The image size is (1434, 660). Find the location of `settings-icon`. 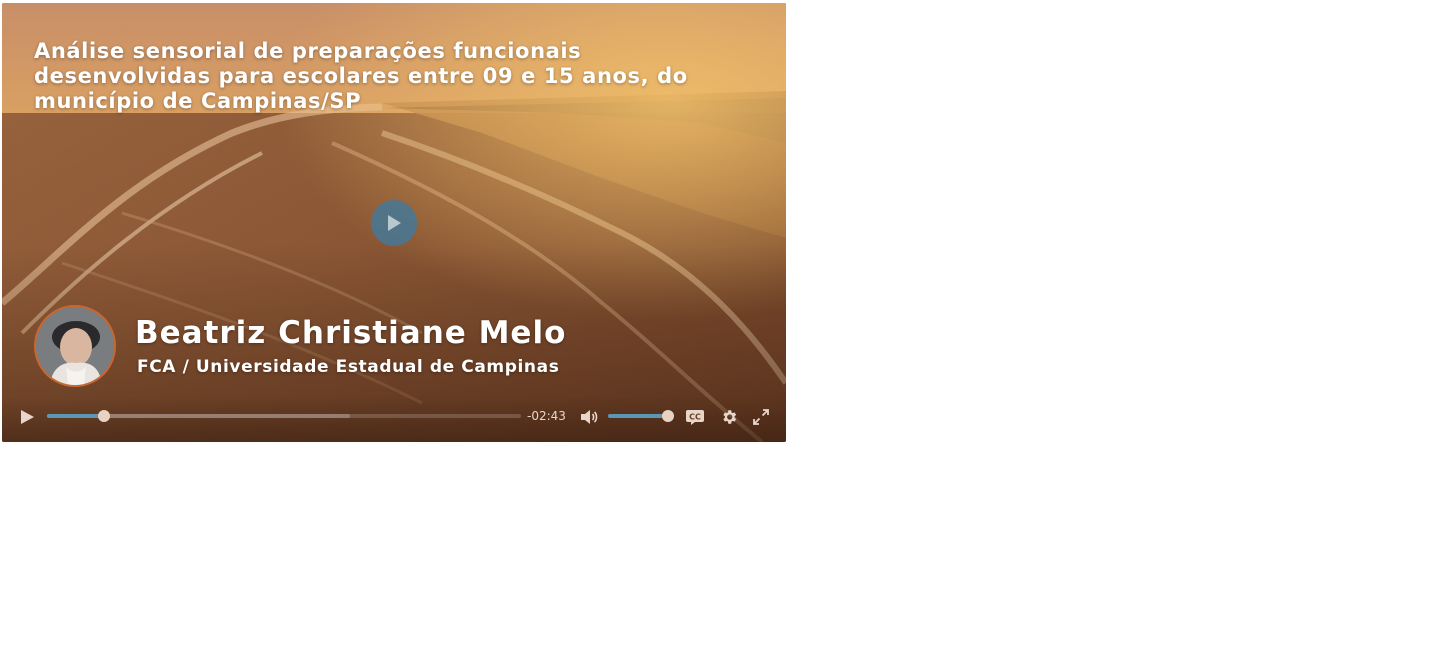

settings-icon is located at coordinates (729, 417).